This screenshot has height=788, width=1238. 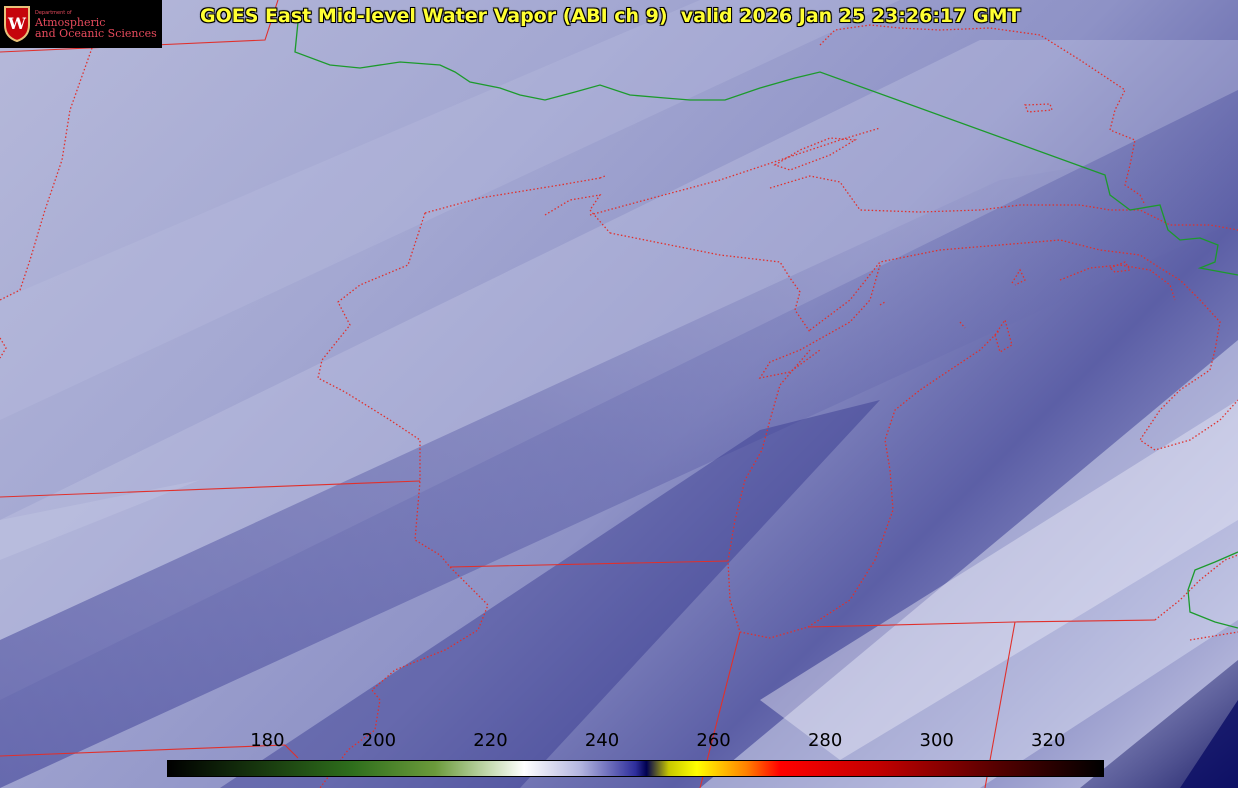 What do you see at coordinates (70, 22) in the screenshot?
I see `logo-line-1: Atmospheric` at bounding box center [70, 22].